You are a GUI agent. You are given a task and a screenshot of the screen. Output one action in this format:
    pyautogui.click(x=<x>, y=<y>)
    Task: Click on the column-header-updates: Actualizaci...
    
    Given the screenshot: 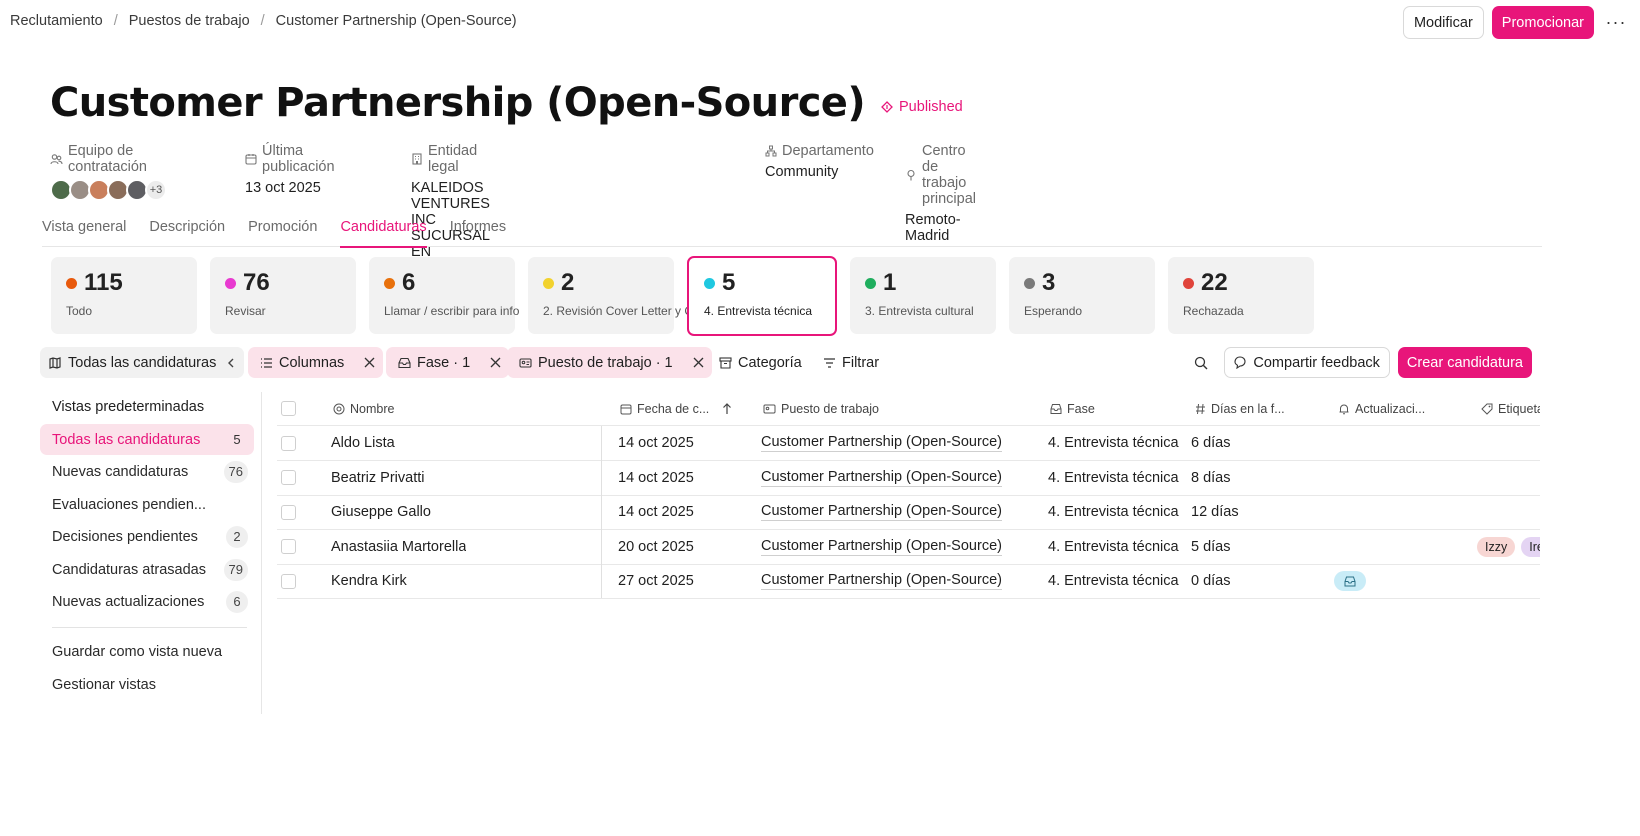 What is the action you would take?
    pyautogui.click(x=1381, y=408)
    